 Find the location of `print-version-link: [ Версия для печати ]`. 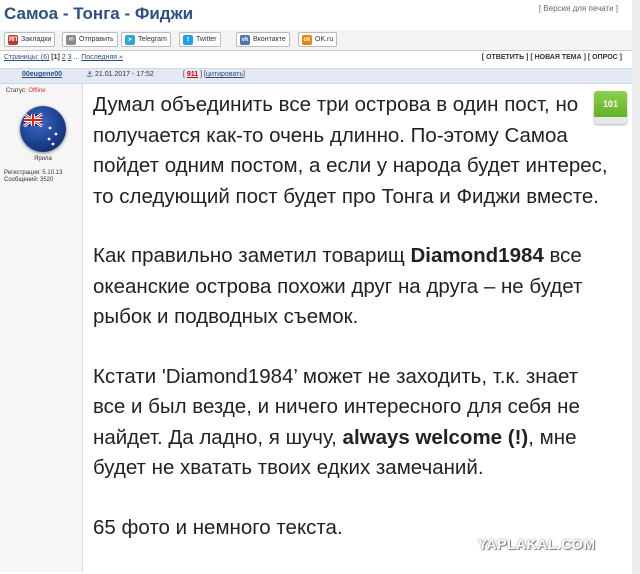

print-version-link: [ Версия для печати ] is located at coordinates (578, 8).